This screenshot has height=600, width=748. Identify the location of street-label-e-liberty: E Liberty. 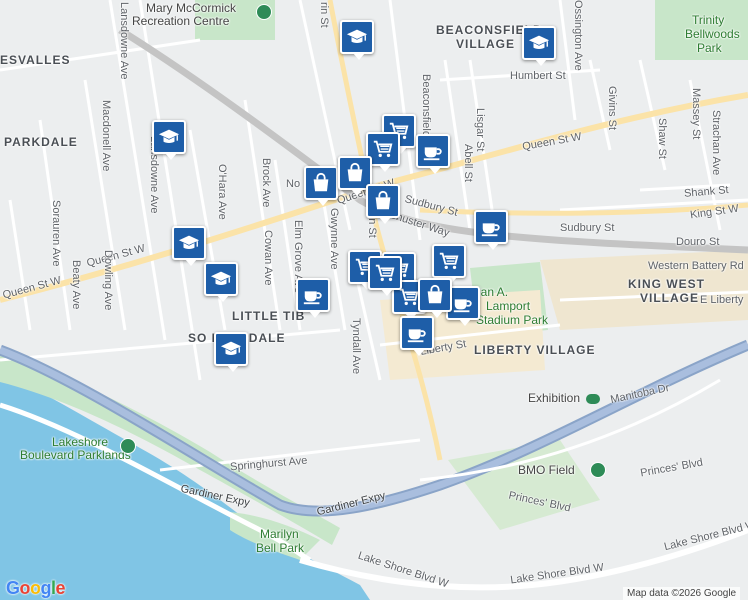
(722, 300).